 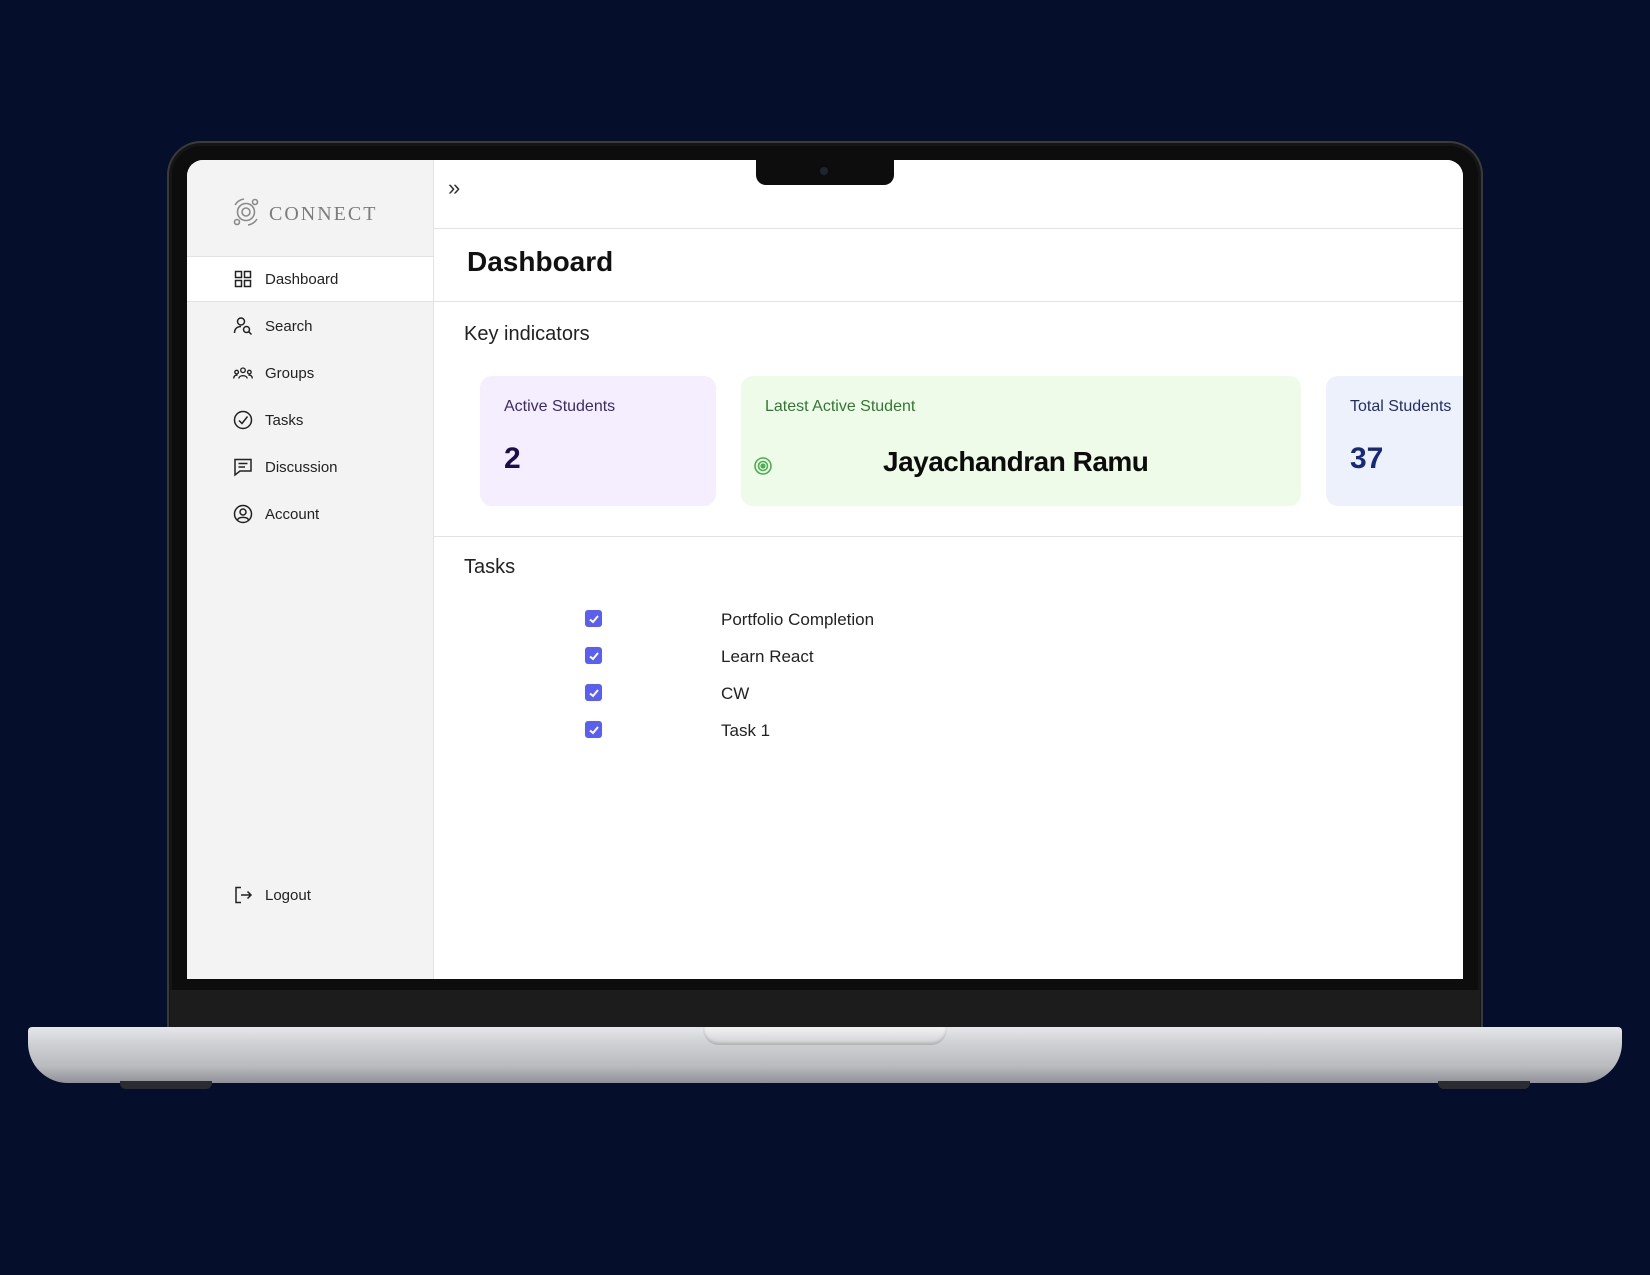 What do you see at coordinates (840, 406) in the screenshot?
I see `card-label: Latest Active Student` at bounding box center [840, 406].